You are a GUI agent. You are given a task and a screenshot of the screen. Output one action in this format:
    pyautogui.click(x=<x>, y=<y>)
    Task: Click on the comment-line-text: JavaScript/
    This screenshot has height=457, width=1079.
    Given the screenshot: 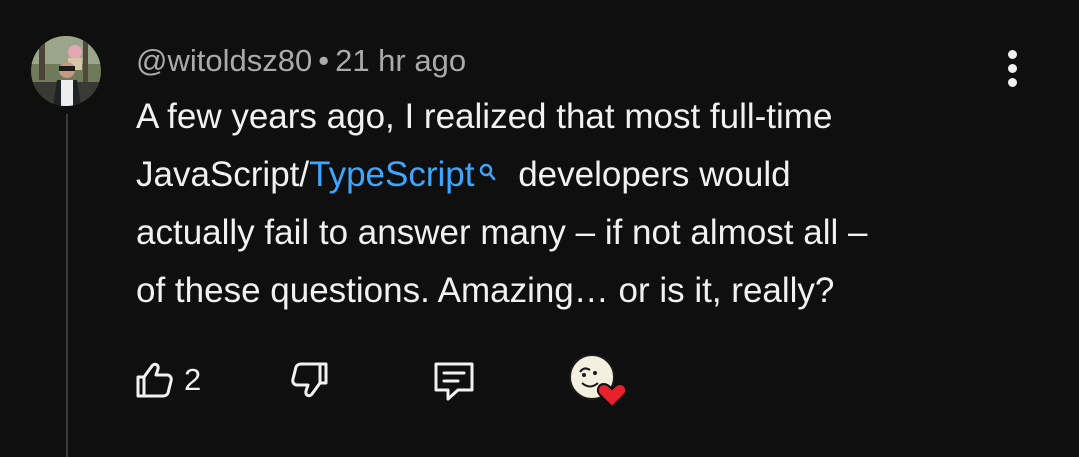 What is the action you would take?
    pyautogui.click(x=223, y=174)
    